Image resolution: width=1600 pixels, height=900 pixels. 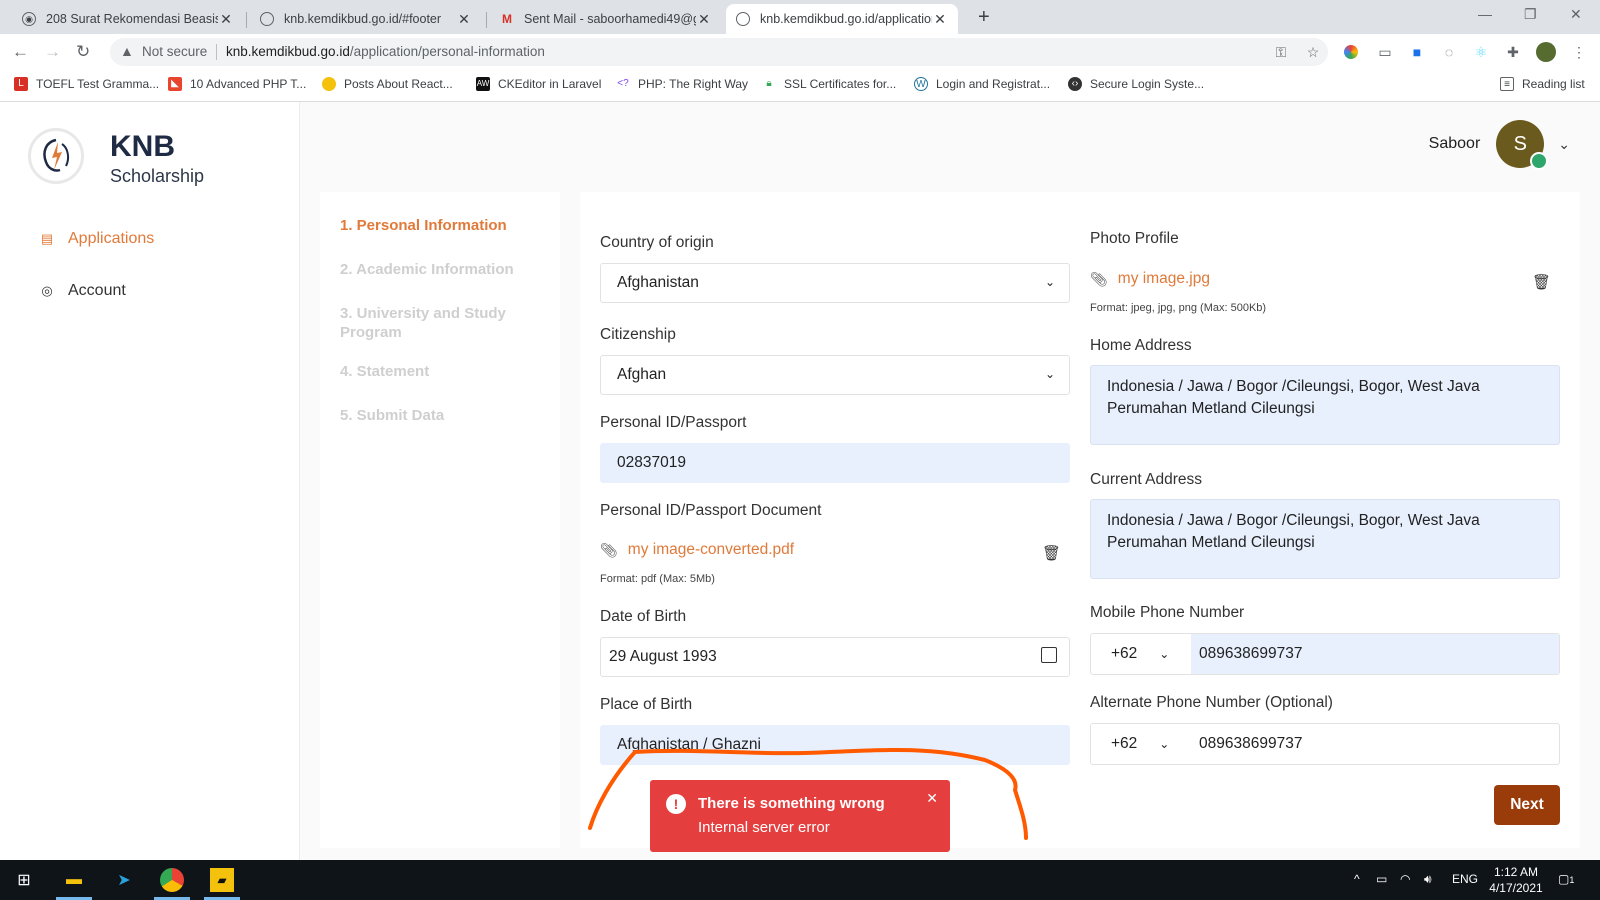 What do you see at coordinates (124, 880) in the screenshot?
I see `telegram-icon: ➤` at bounding box center [124, 880].